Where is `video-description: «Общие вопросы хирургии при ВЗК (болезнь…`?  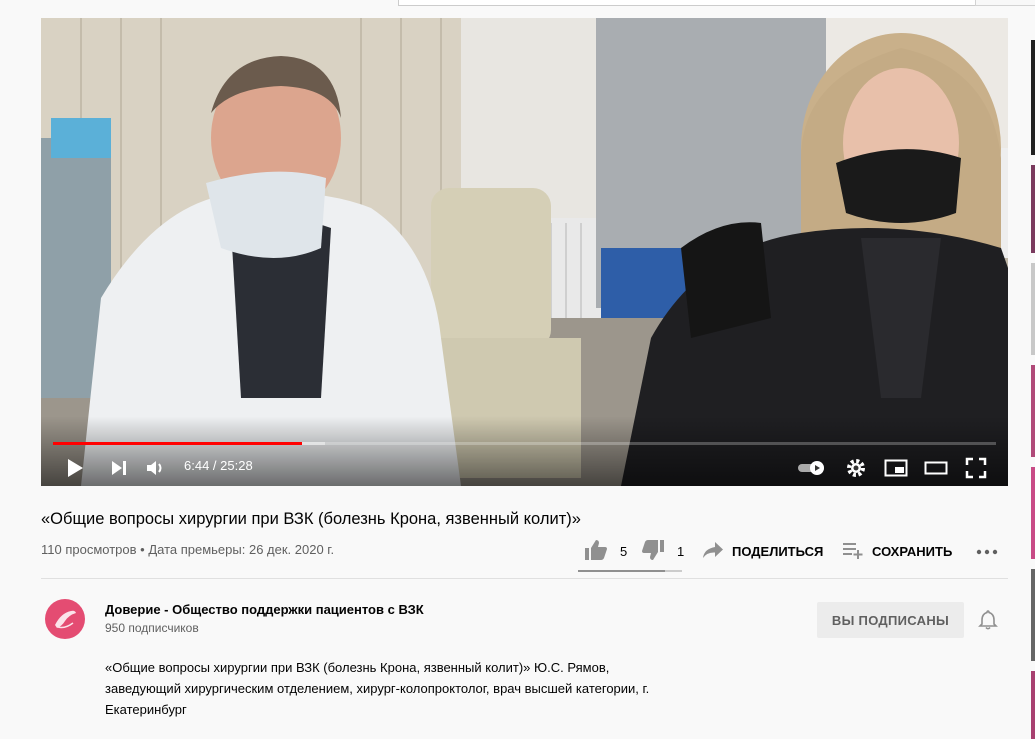 video-description: «Общие вопросы хирургии при ВЗК (болезнь… is located at coordinates (425, 688).